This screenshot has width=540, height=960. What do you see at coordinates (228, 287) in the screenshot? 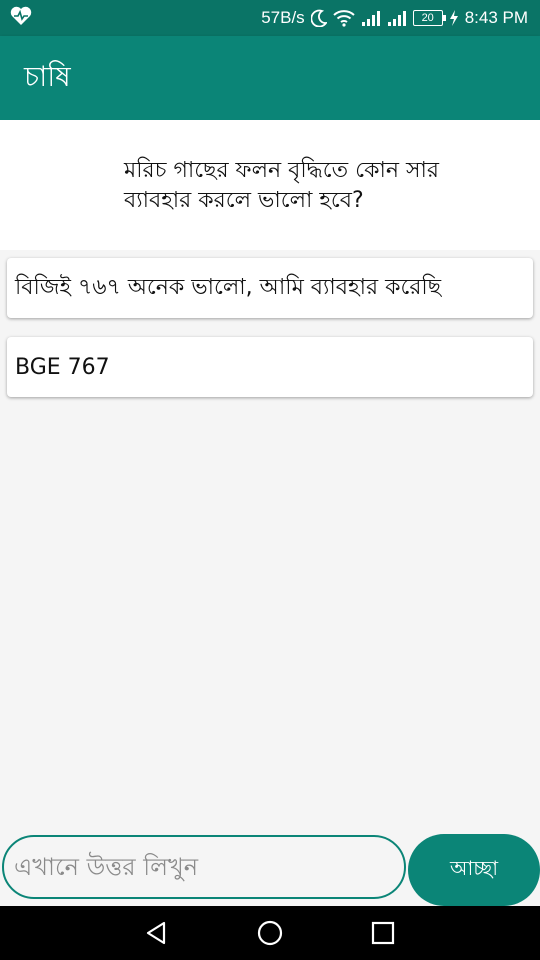
I see `answer-text: বিজিই ৭৬৭ অনেক ভালো, আমি ব্যাবহার করেছি` at bounding box center [228, 287].